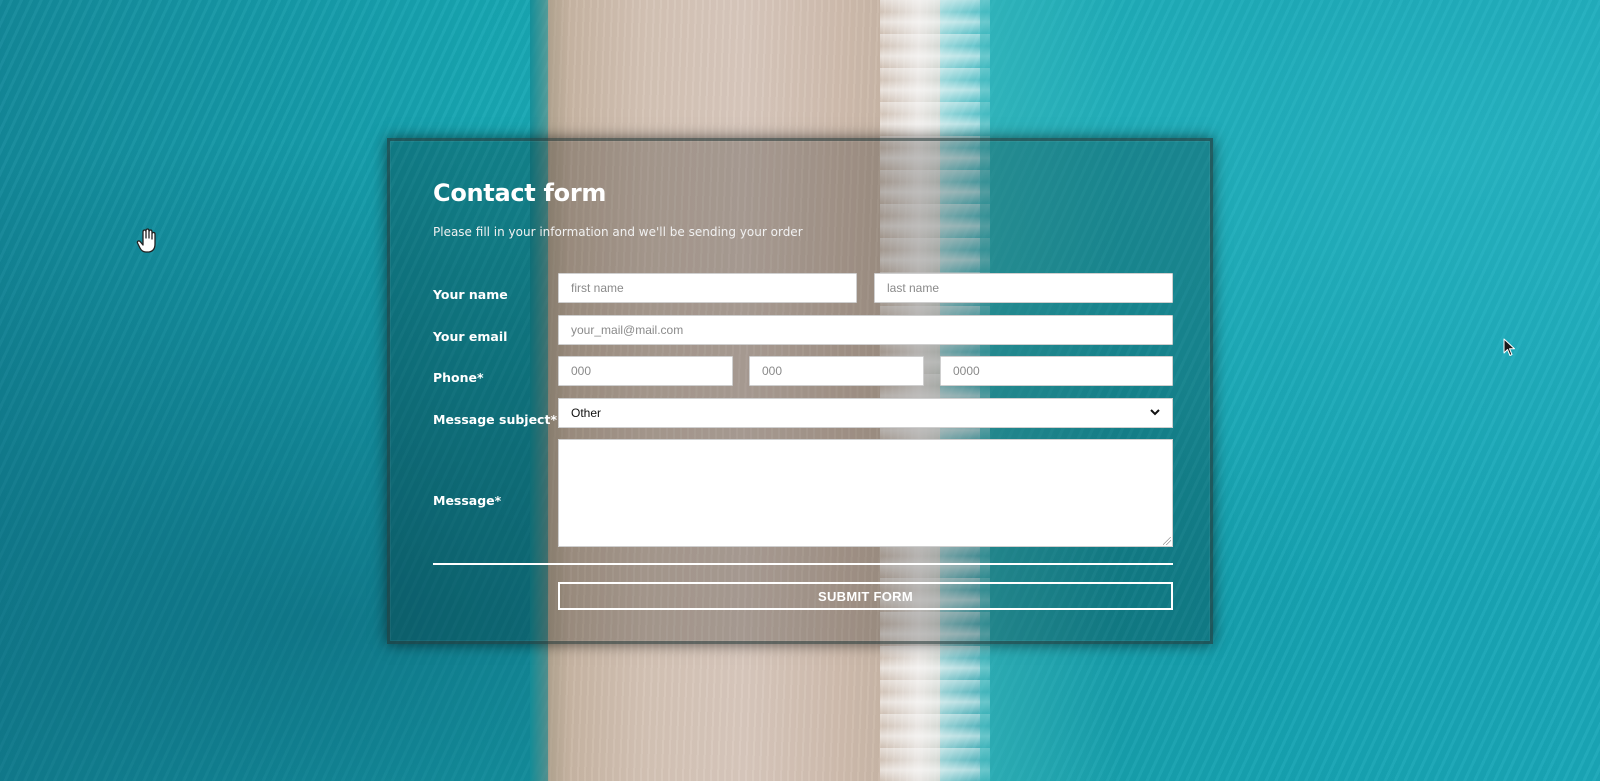 The width and height of the screenshot is (1600, 781). Describe the element at coordinates (520, 193) in the screenshot. I see `form-title: Contact form` at that location.